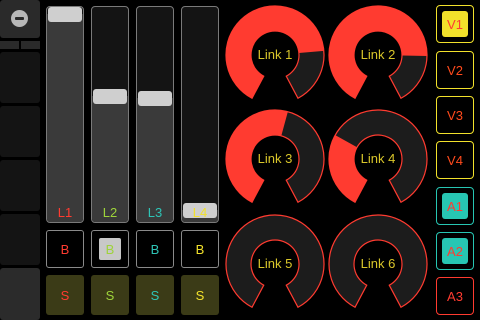  What do you see at coordinates (155, 212) in the screenshot?
I see `fader-label: L3` at bounding box center [155, 212].